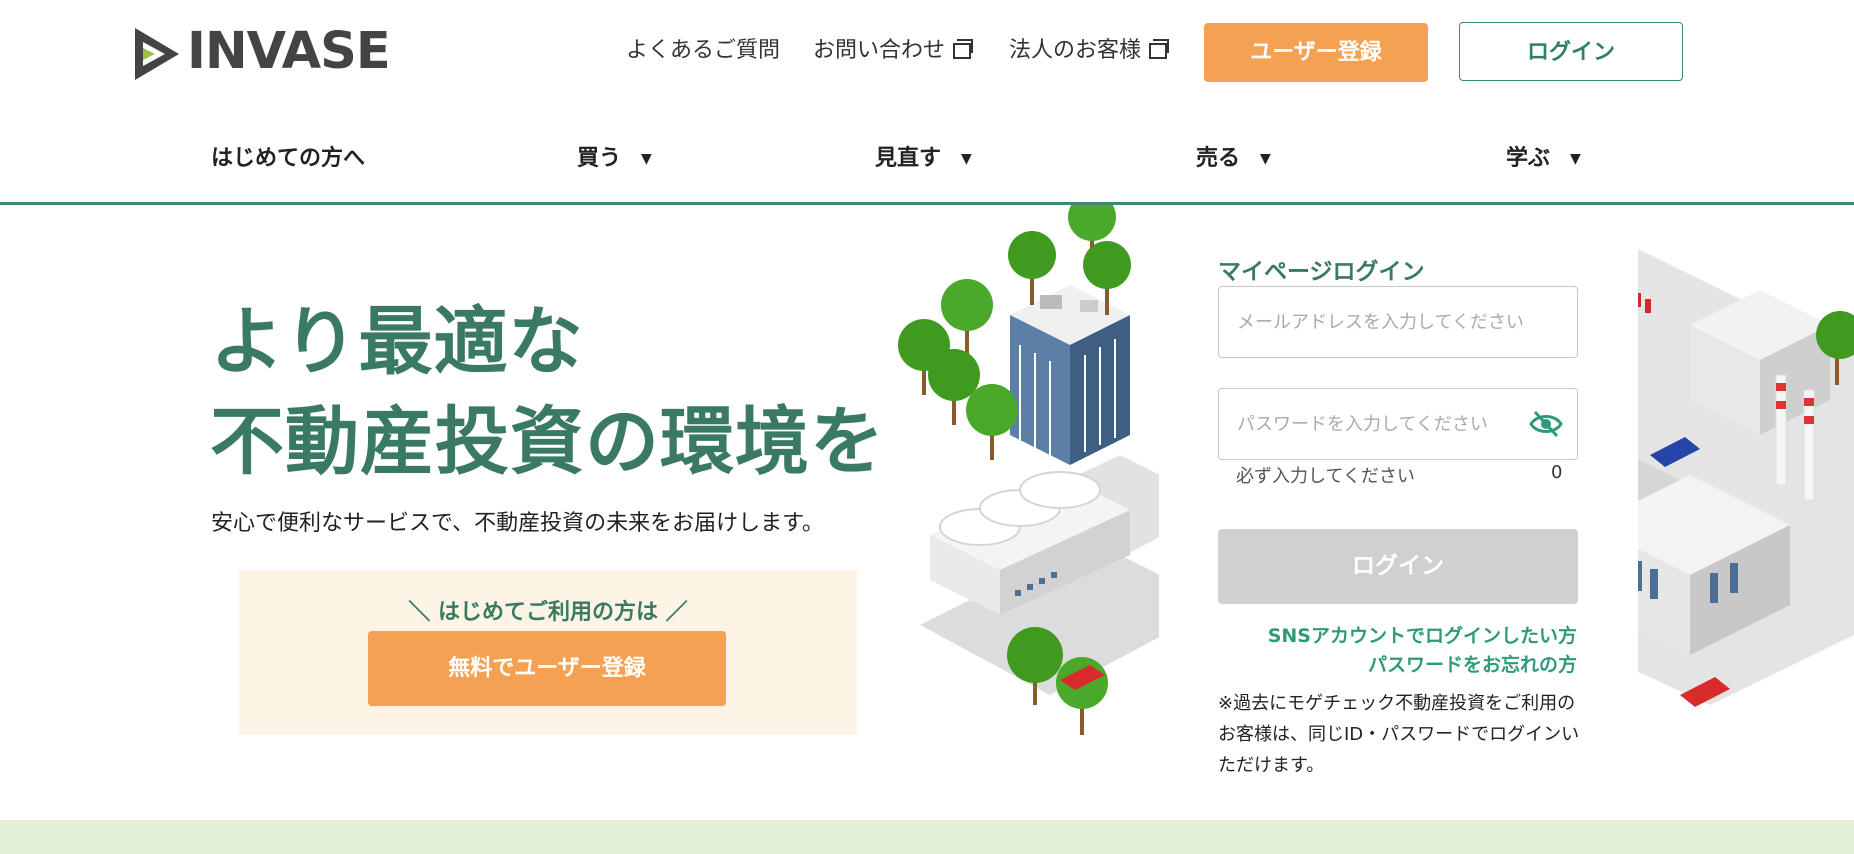  I want to click on nav-item-sell: 売る ▼, so click(1233, 156).